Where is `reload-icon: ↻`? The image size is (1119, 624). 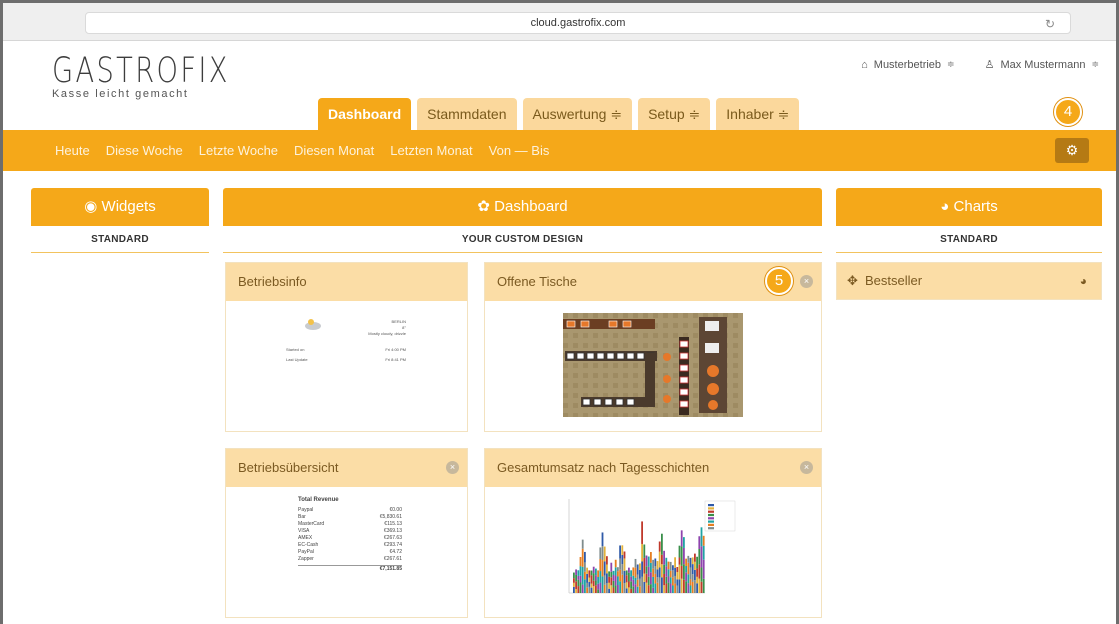
reload-icon: ↻ is located at coordinates (1050, 24).